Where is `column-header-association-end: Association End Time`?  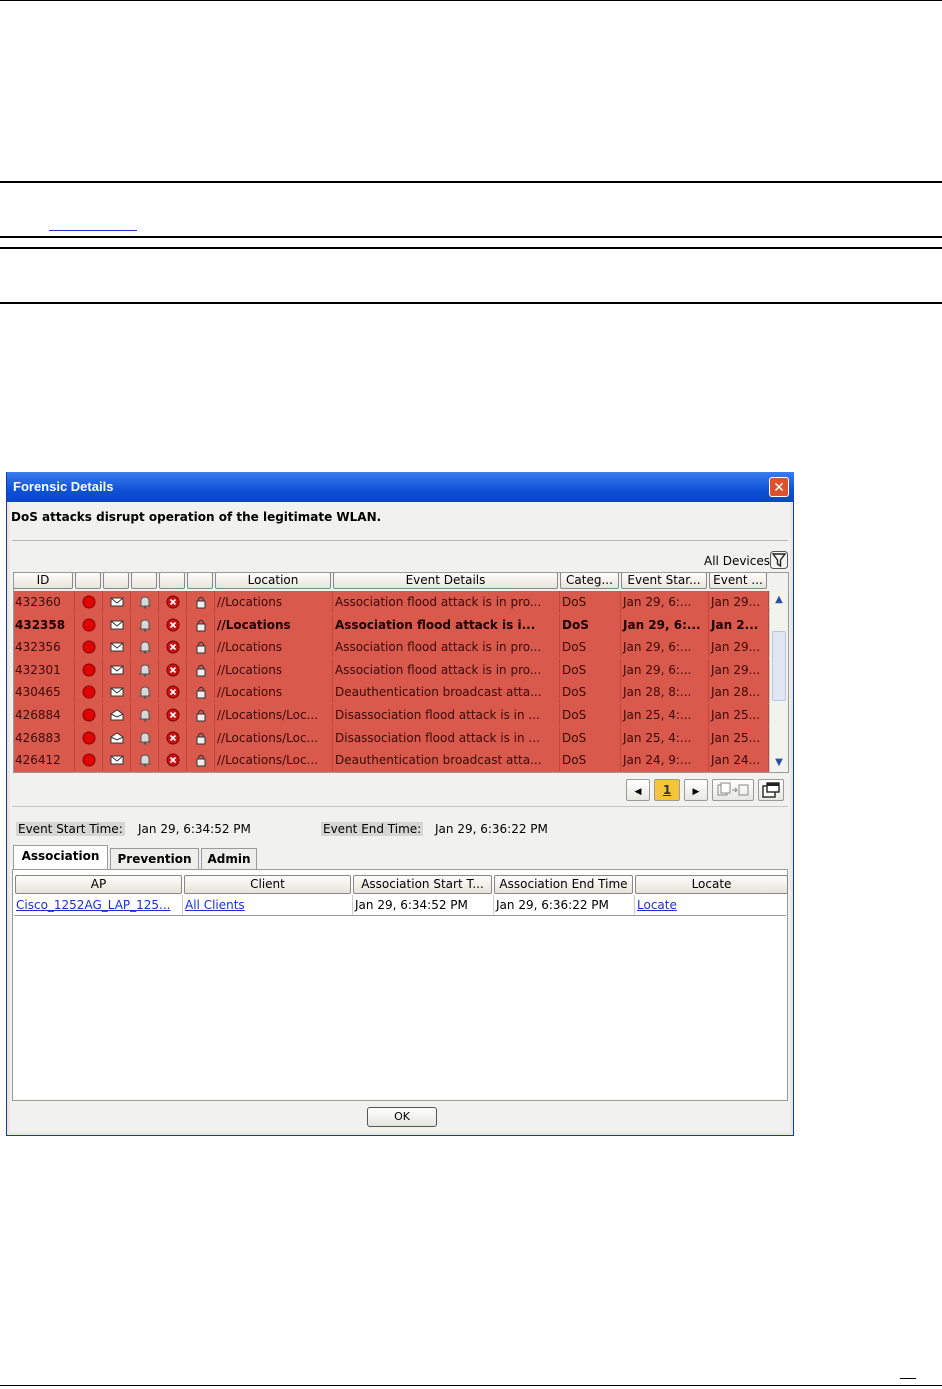 column-header-association-end: Association End Time is located at coordinates (563, 884).